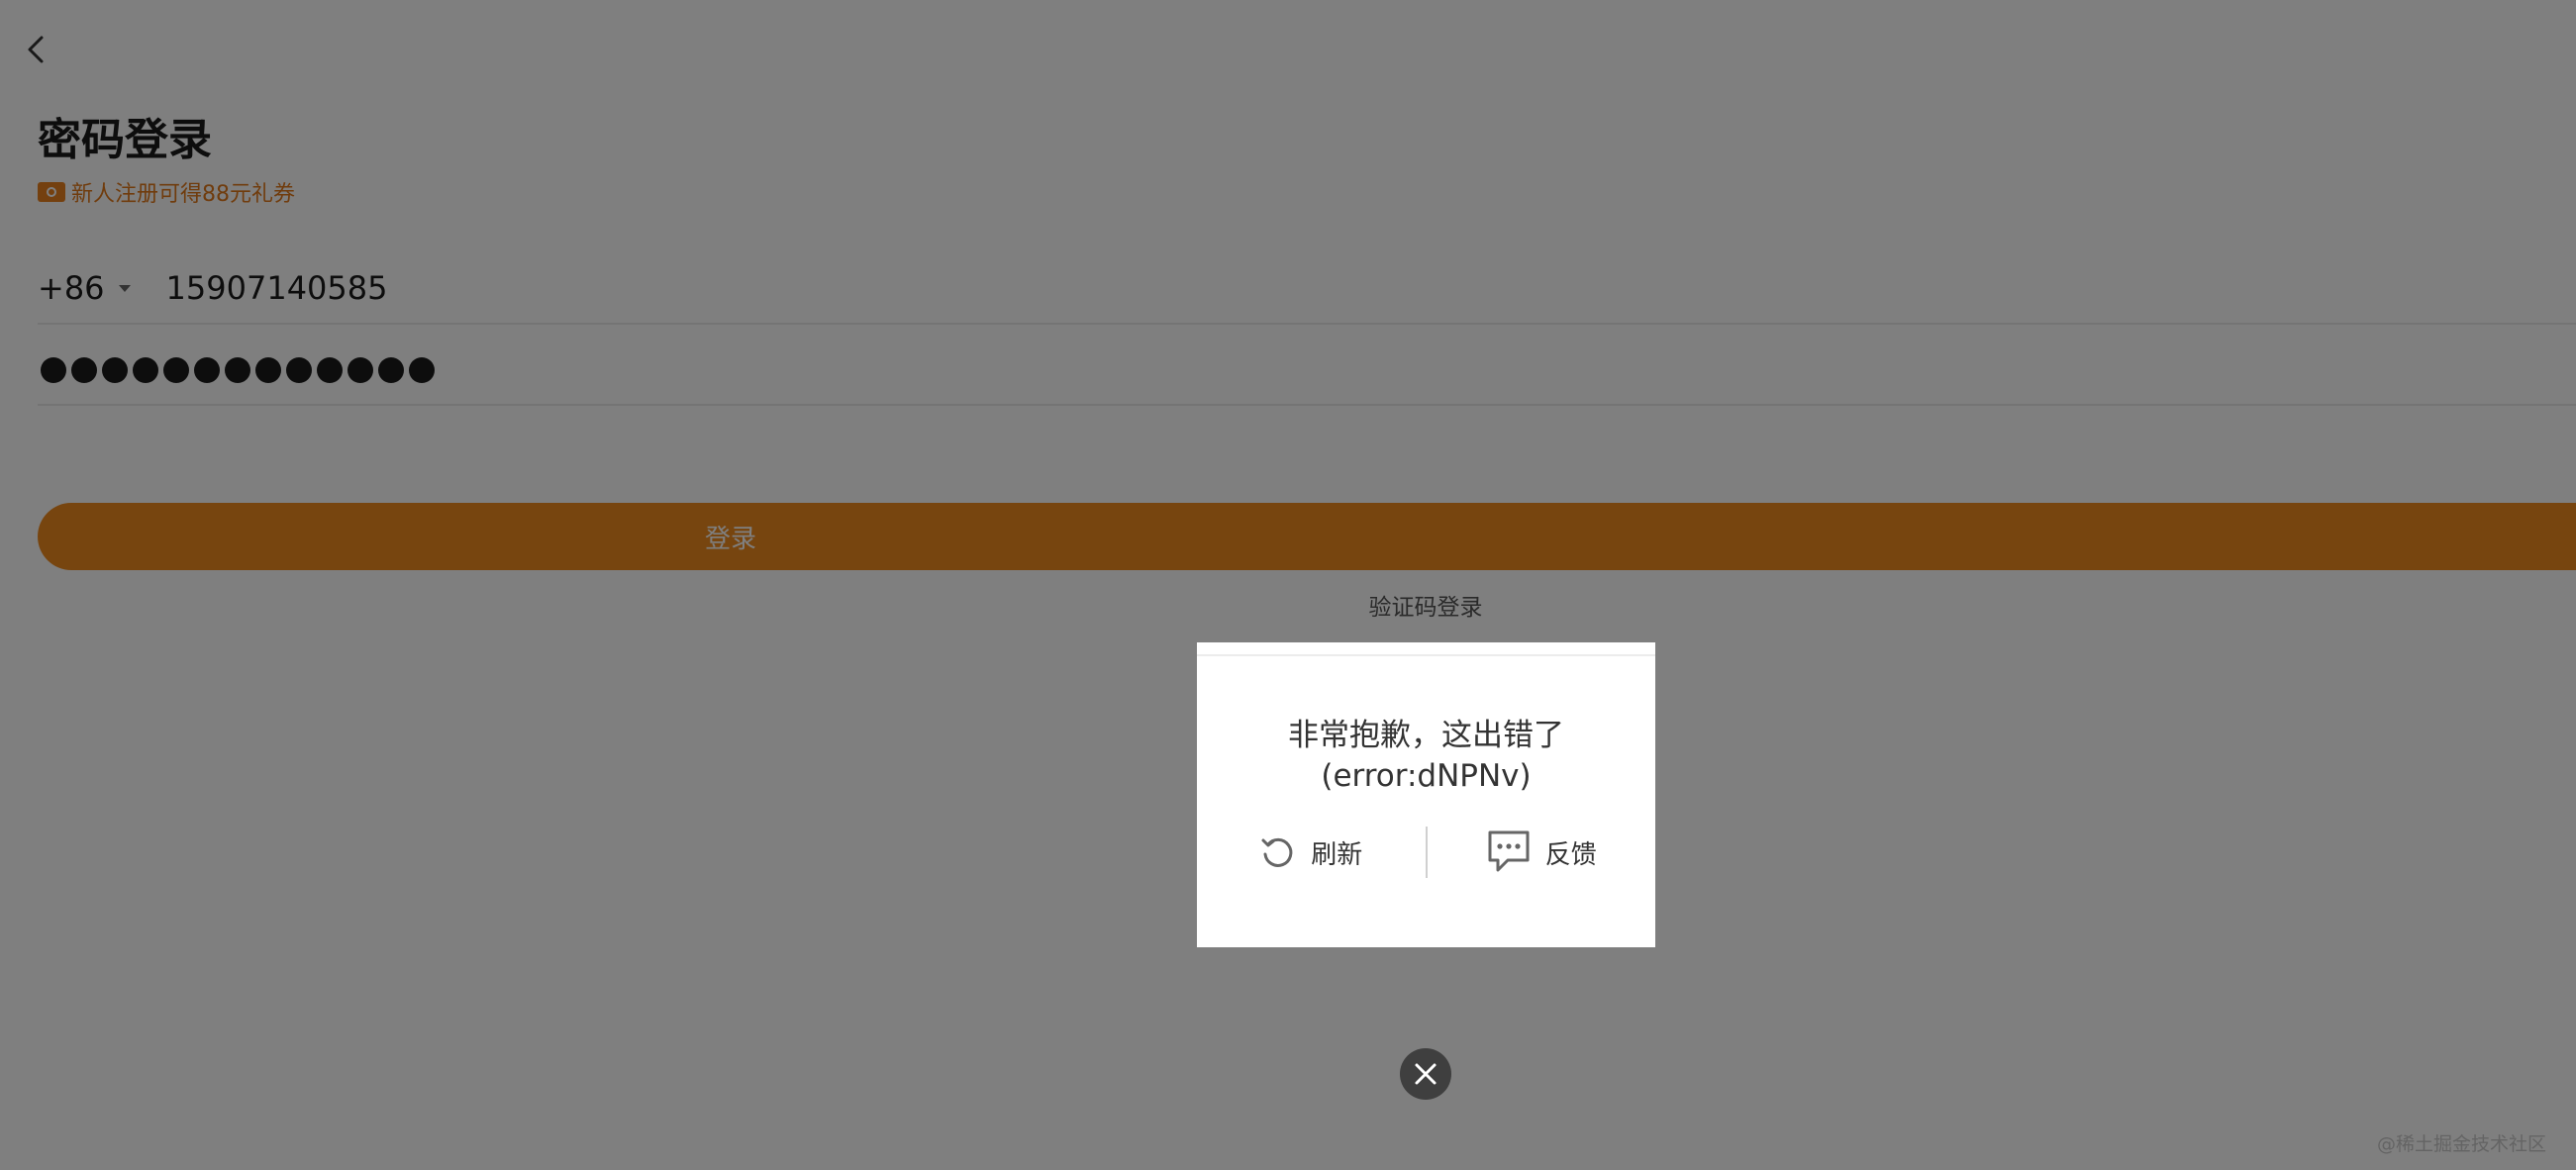  I want to click on refresh-icon, so click(1277, 852).